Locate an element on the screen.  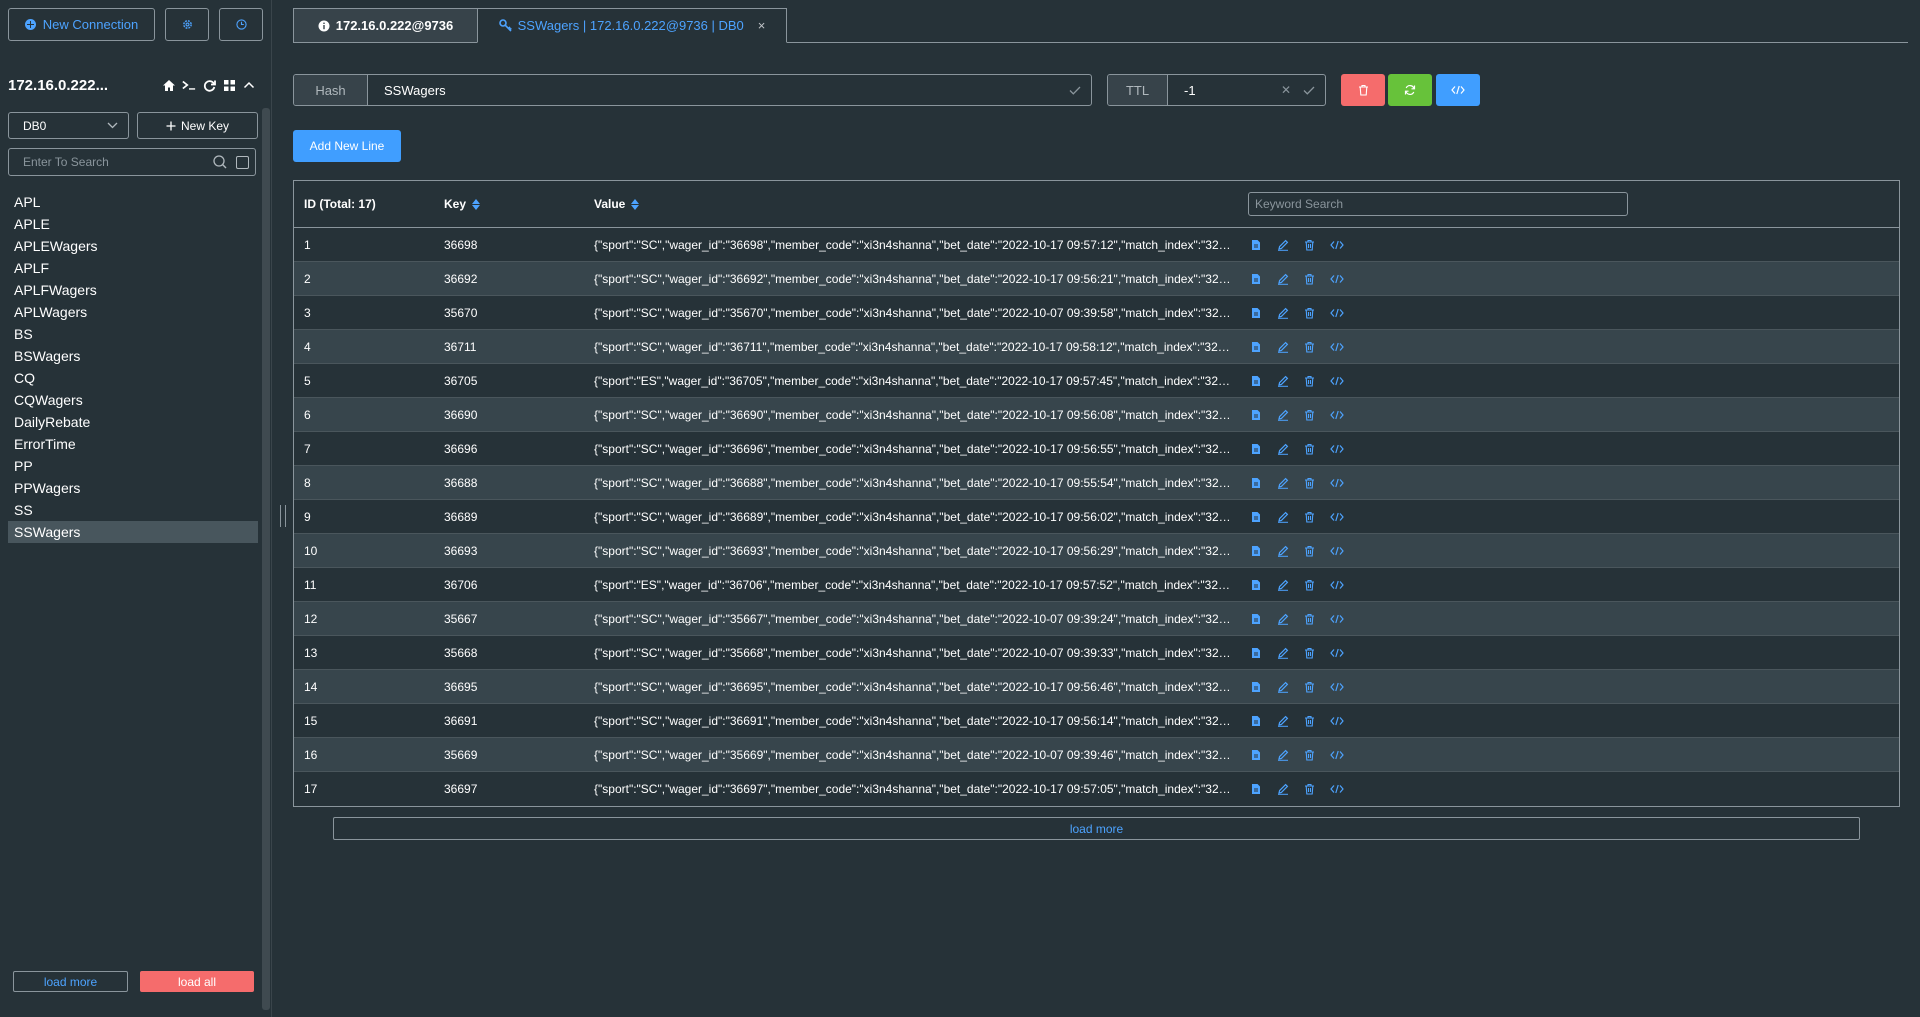
sidebar-load-more-button: load more is located at coordinates (70, 981).